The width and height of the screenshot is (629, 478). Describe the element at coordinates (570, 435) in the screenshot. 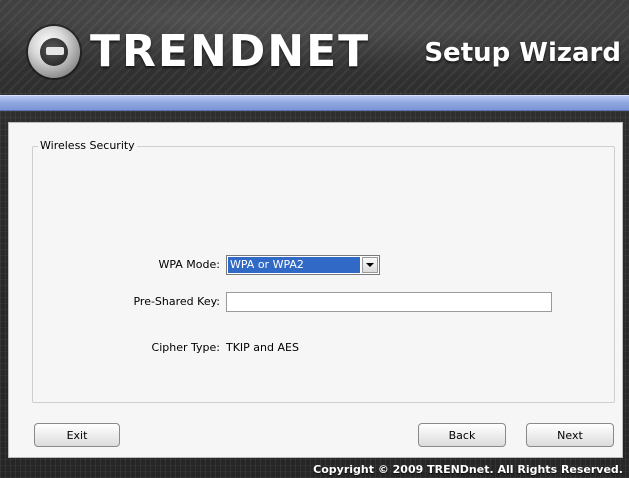

I see `next-button: Next` at that location.